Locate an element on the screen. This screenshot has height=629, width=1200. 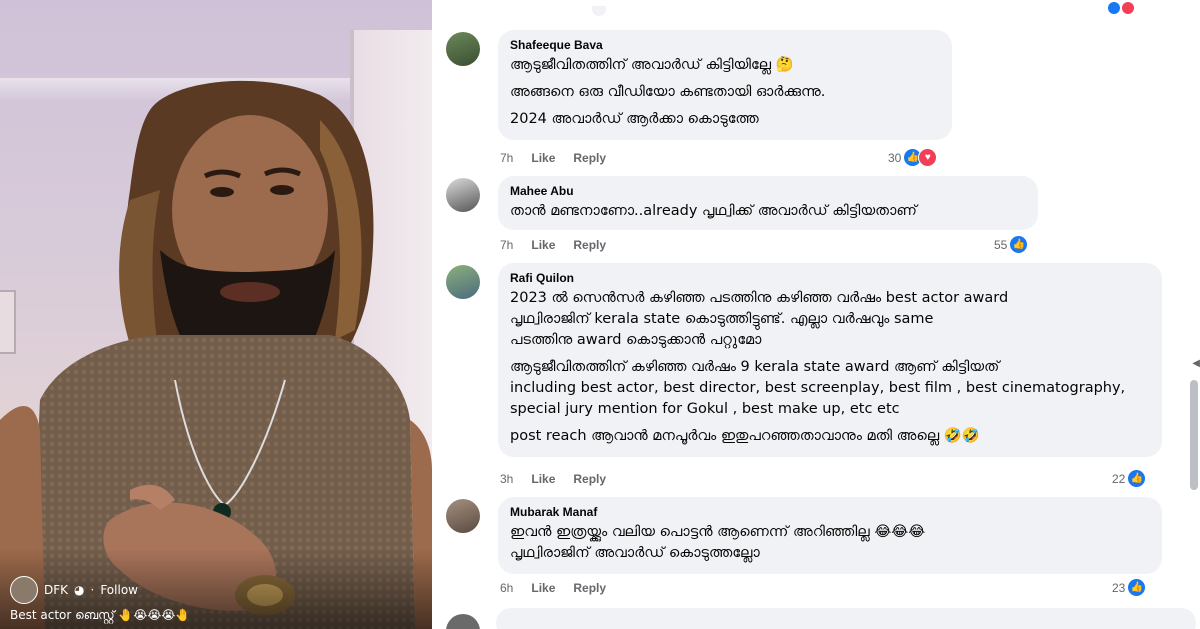
comment-author: Mubarak Manaf is located at coordinates (830, 512).